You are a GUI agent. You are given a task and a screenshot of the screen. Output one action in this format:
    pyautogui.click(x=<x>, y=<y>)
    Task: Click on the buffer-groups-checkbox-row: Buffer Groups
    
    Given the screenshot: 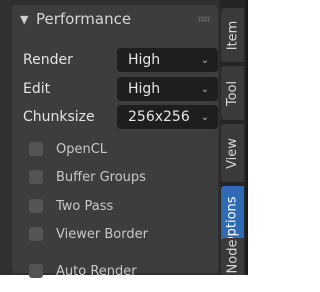 What is the action you would take?
    pyautogui.click(x=115, y=177)
    